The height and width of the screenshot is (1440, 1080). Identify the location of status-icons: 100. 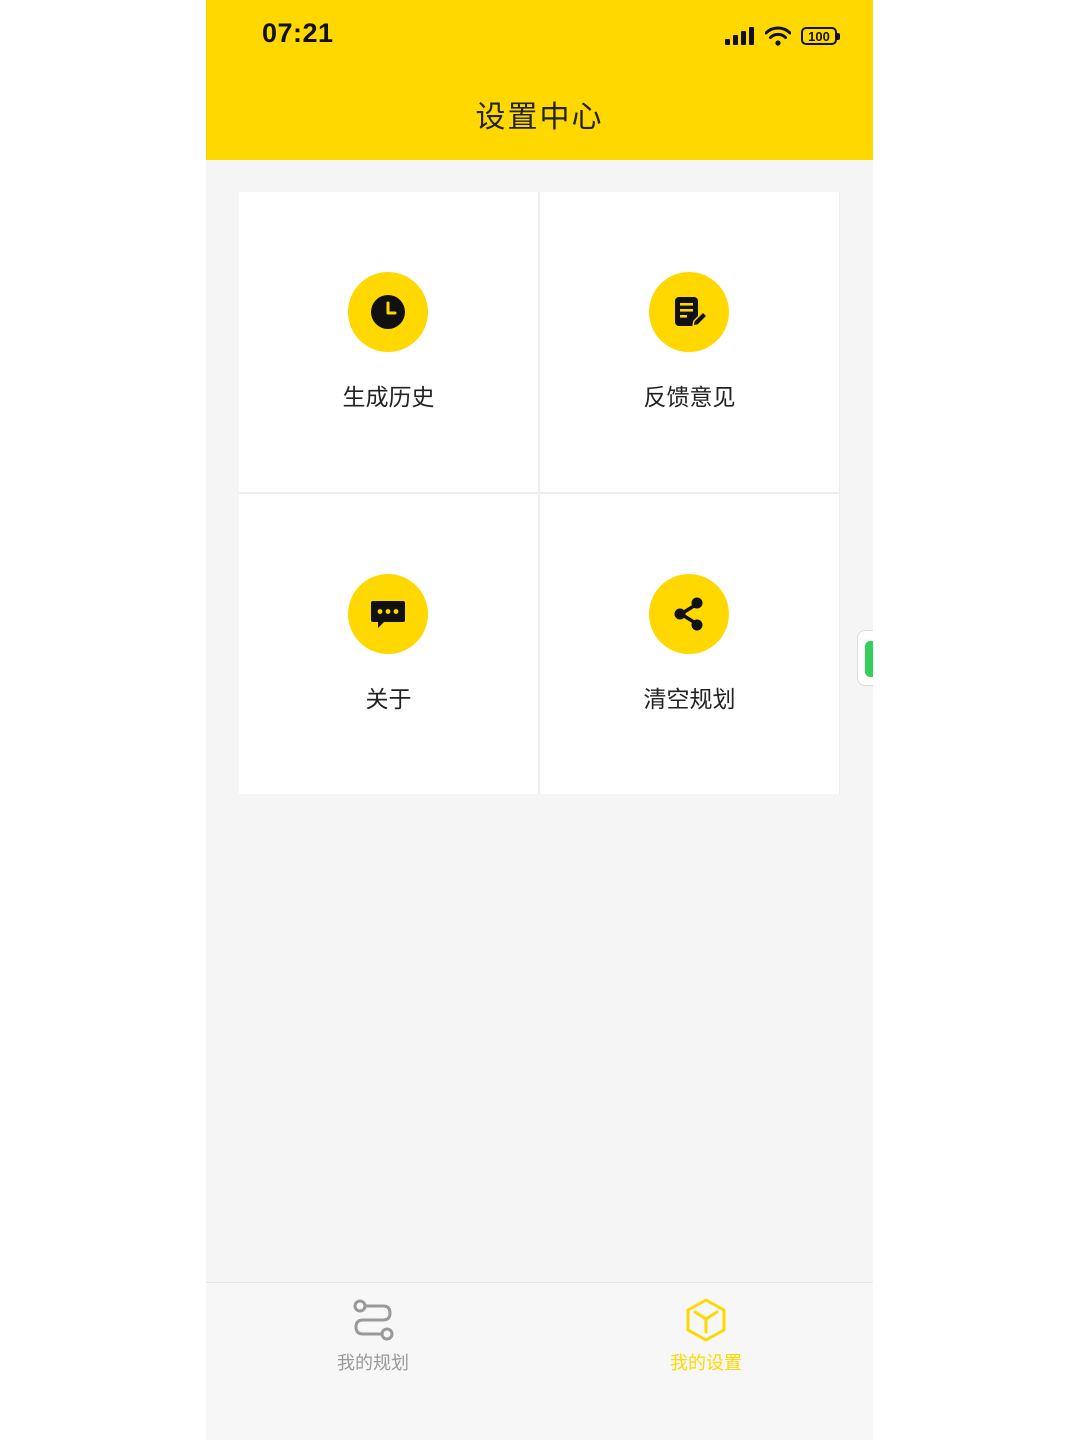
(782, 36).